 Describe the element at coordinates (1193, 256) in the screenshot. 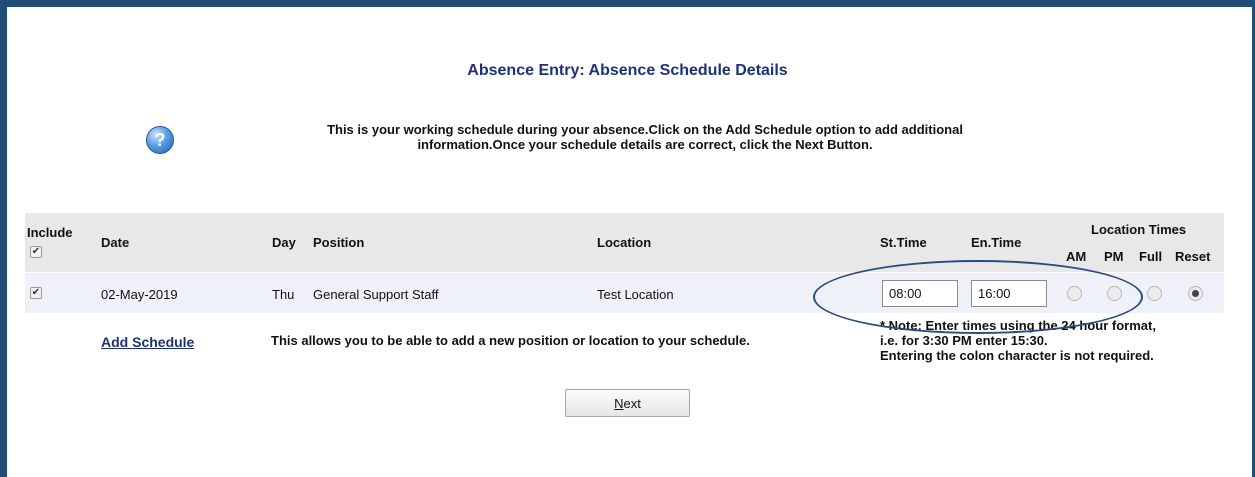

I see `header-reset: Reset` at that location.